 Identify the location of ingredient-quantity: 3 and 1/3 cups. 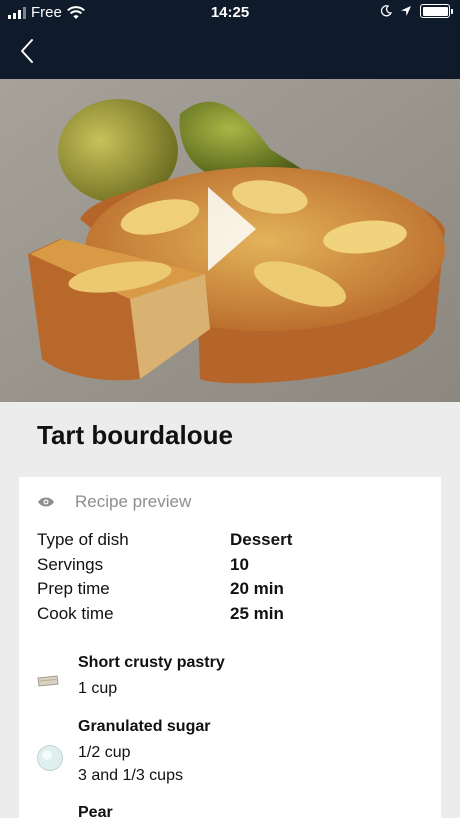
(130, 775).